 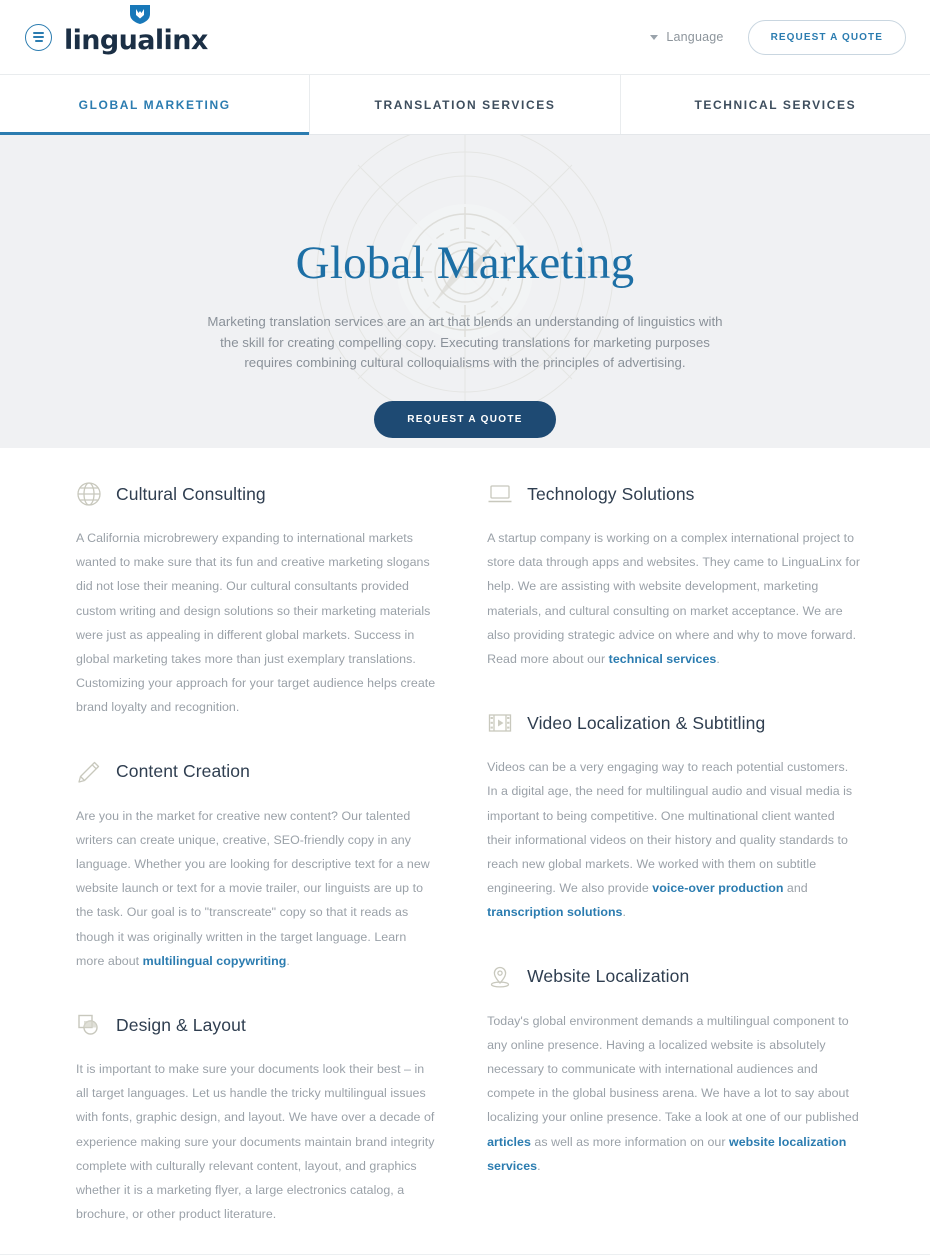 I want to click on link-technical-services: technical services, so click(x=663, y=659).